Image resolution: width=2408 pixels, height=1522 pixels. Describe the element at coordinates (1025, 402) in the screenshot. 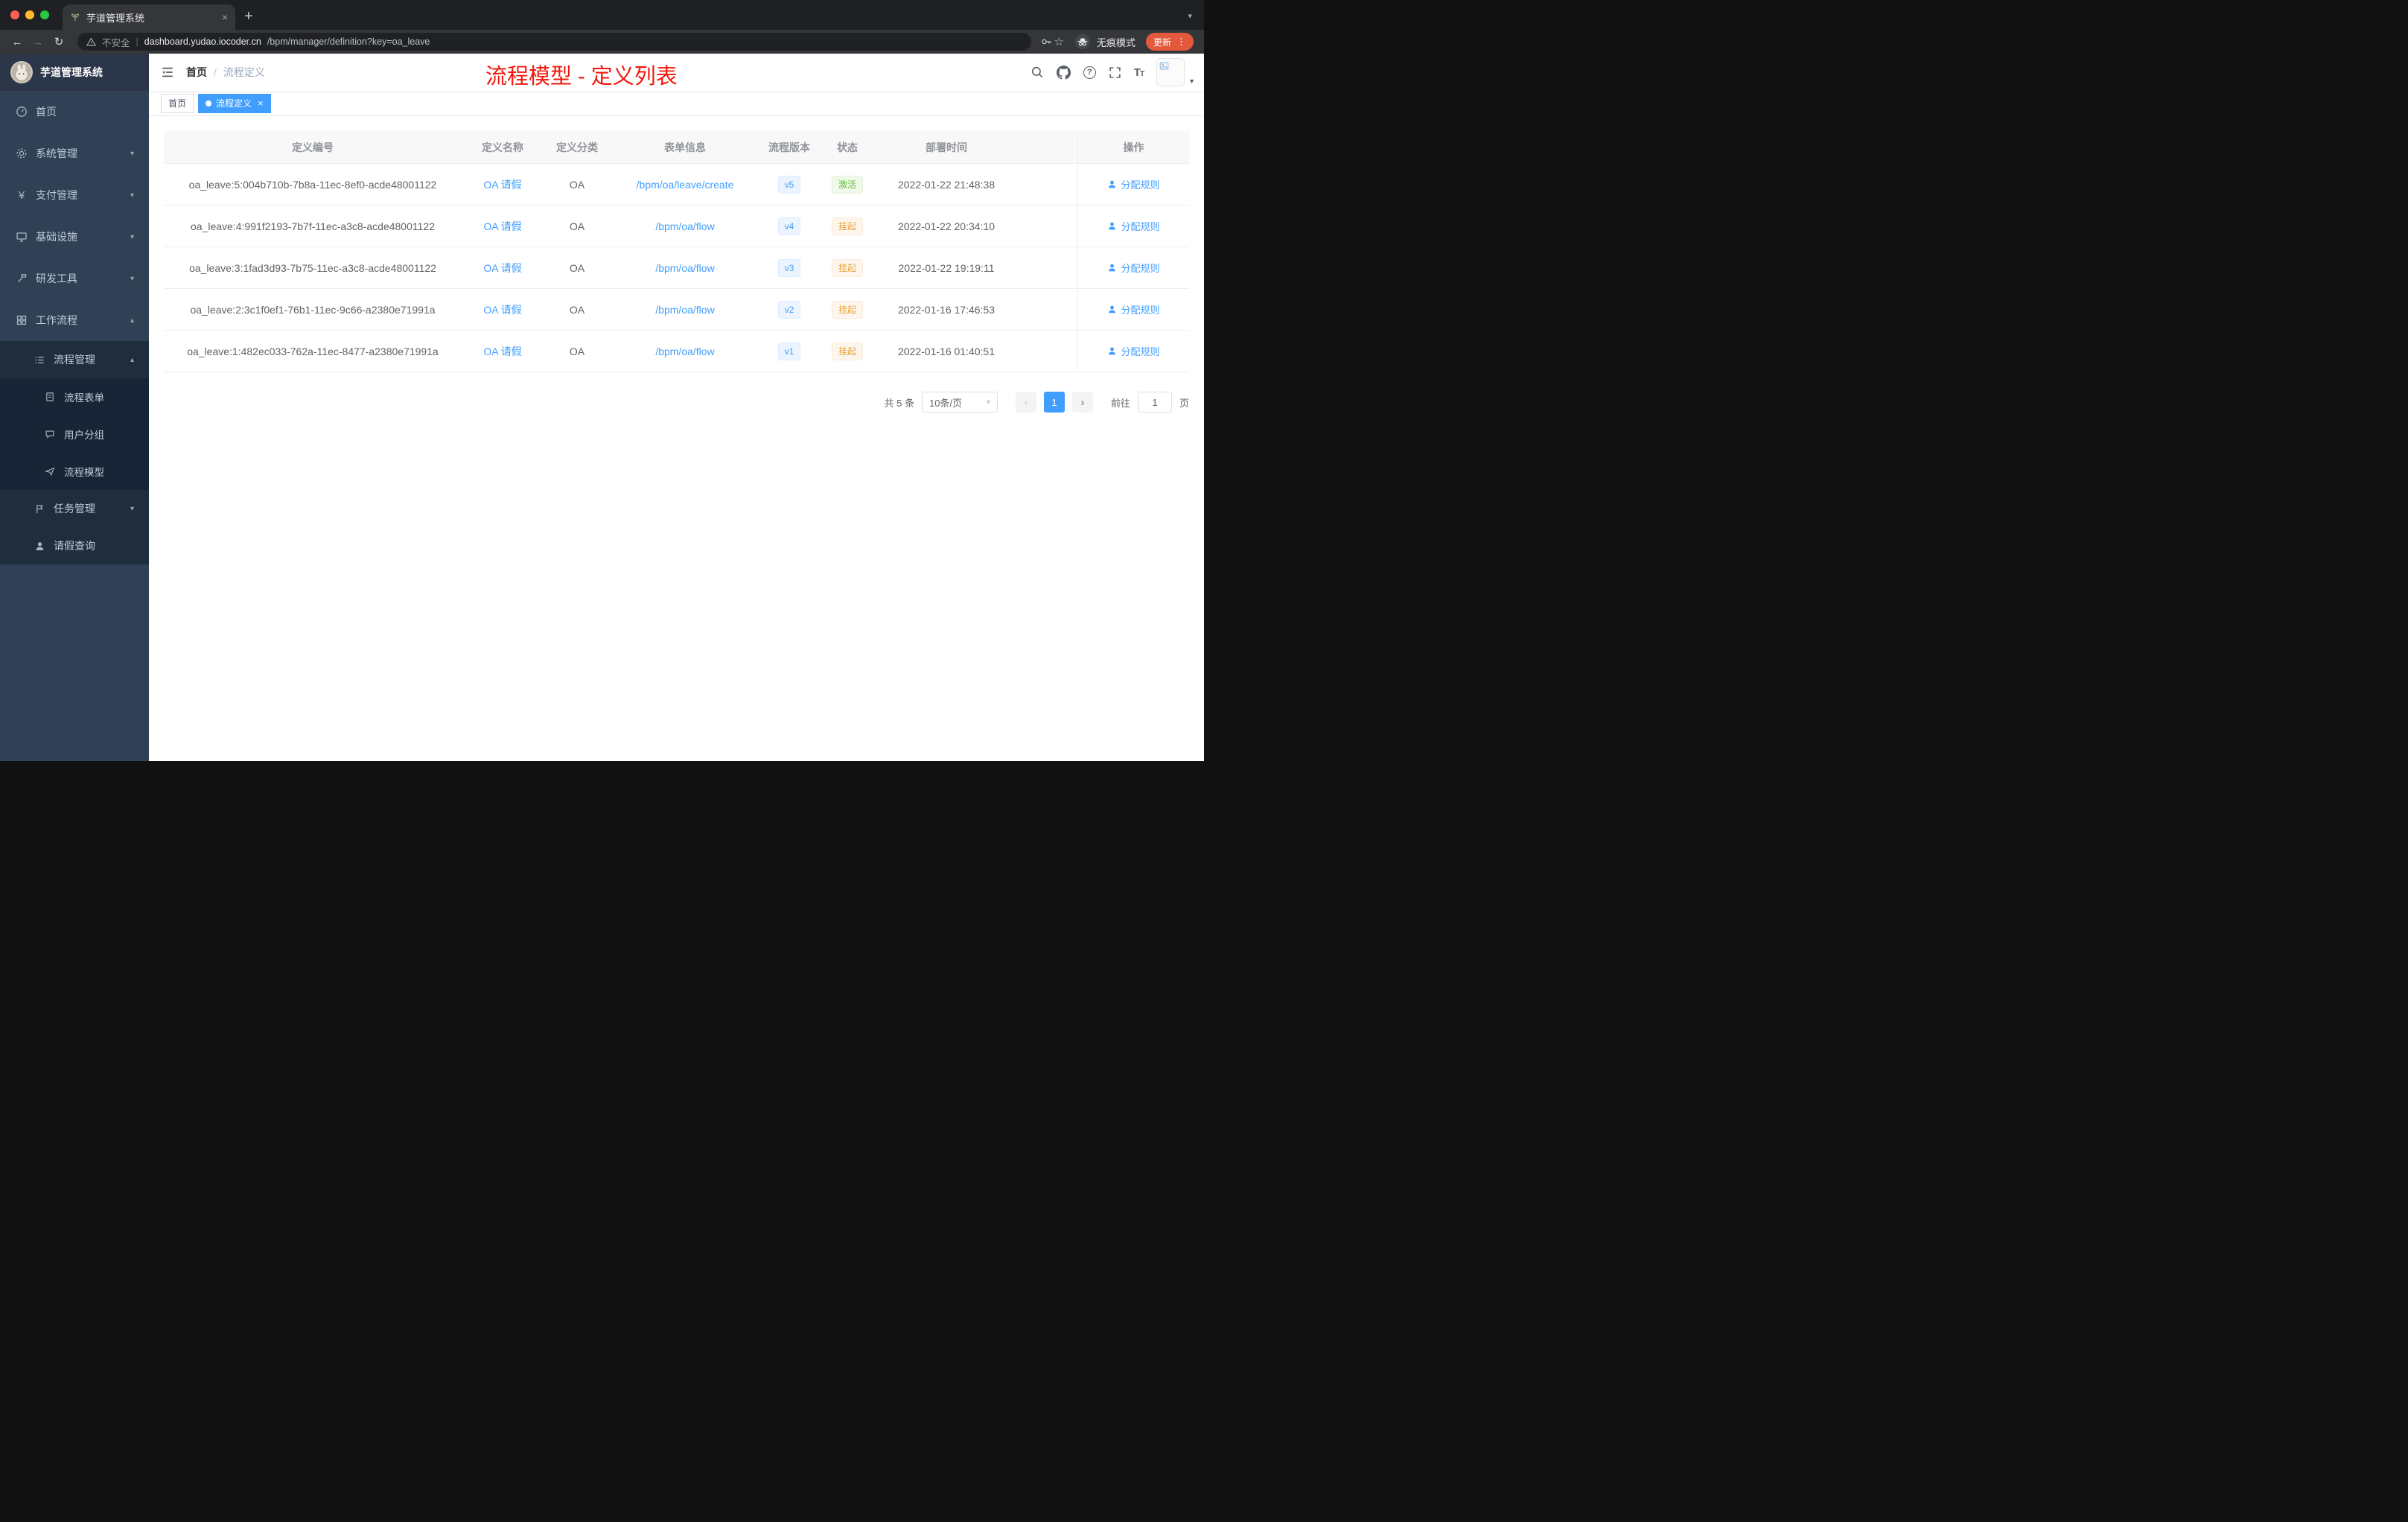

I see `prev-page-button: ‹` at that location.